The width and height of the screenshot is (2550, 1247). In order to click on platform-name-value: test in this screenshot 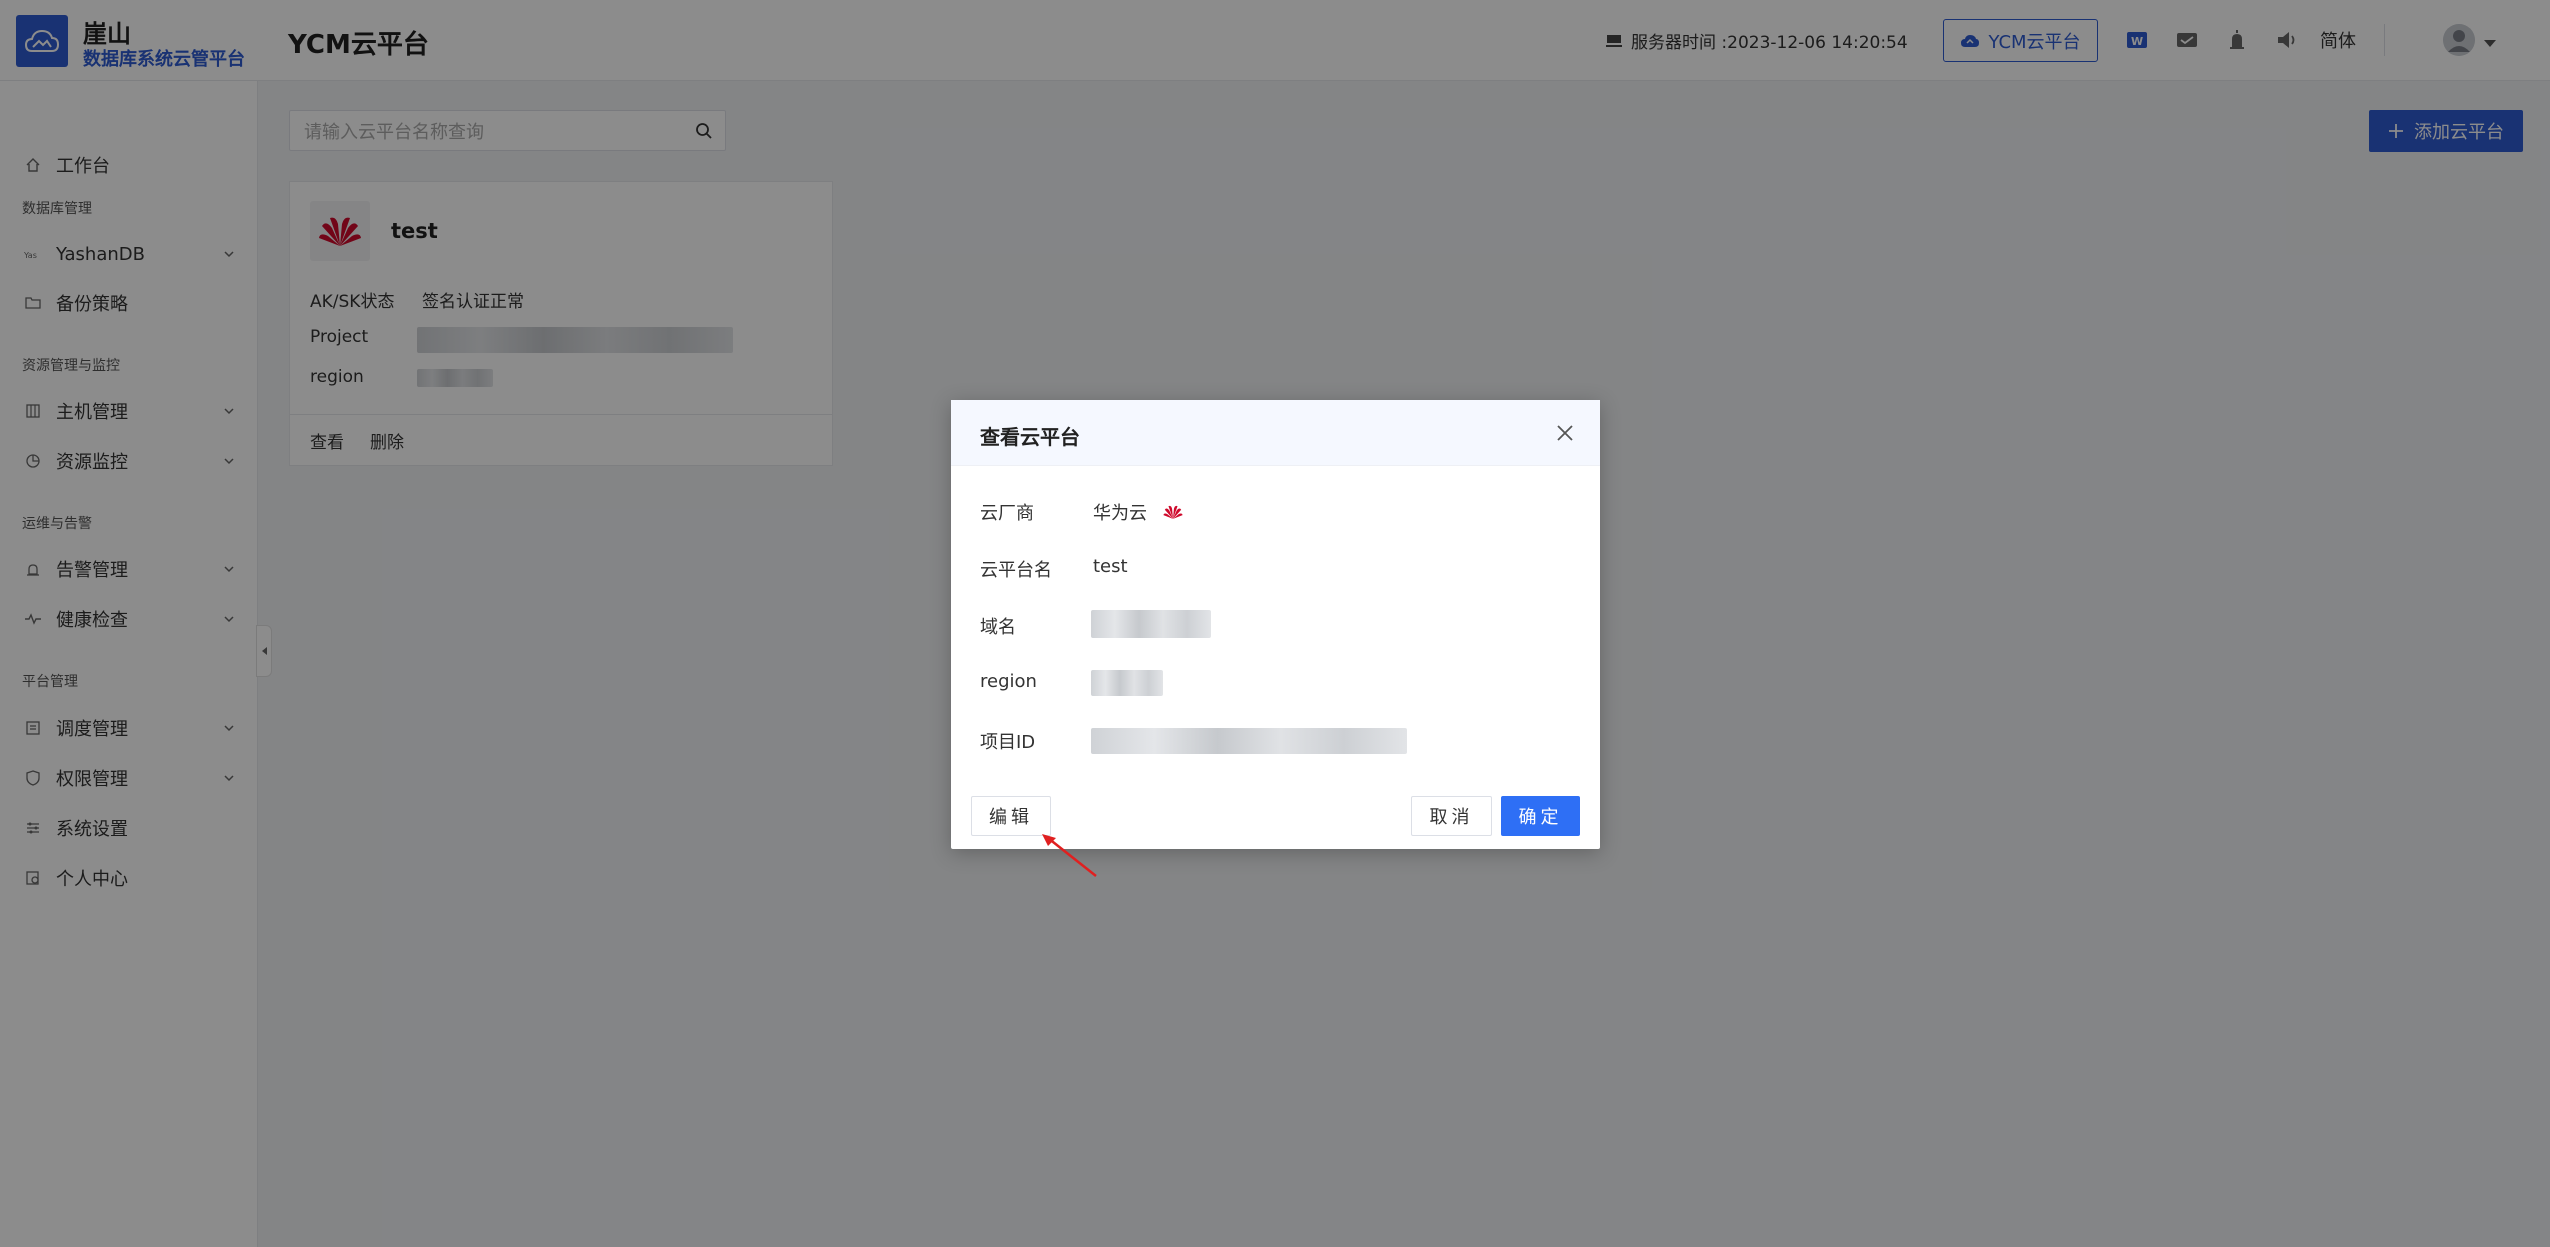, I will do `click(1110, 566)`.